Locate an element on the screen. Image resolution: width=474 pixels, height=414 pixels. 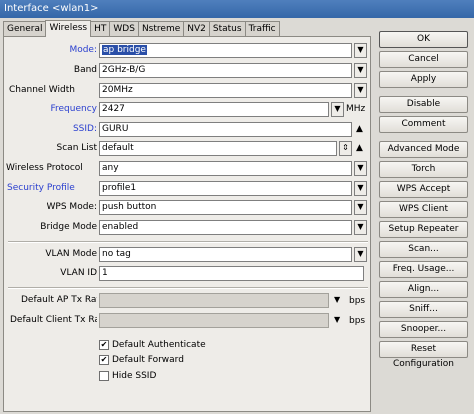
wps-mode-label: WPS Mode: is located at coordinates (71, 207).